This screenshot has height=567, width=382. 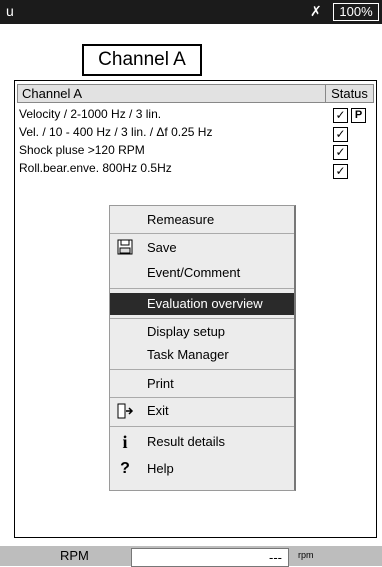 What do you see at coordinates (210, 557) in the screenshot?
I see `rpm-value-field: ---` at bounding box center [210, 557].